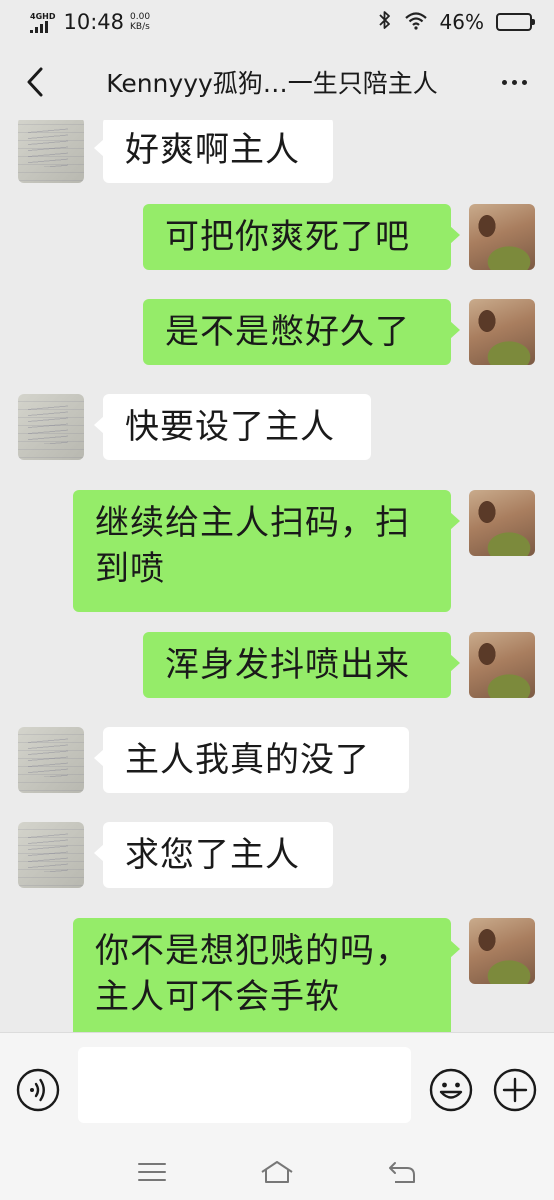  I want to click on voice-button, so click(38, 1090).